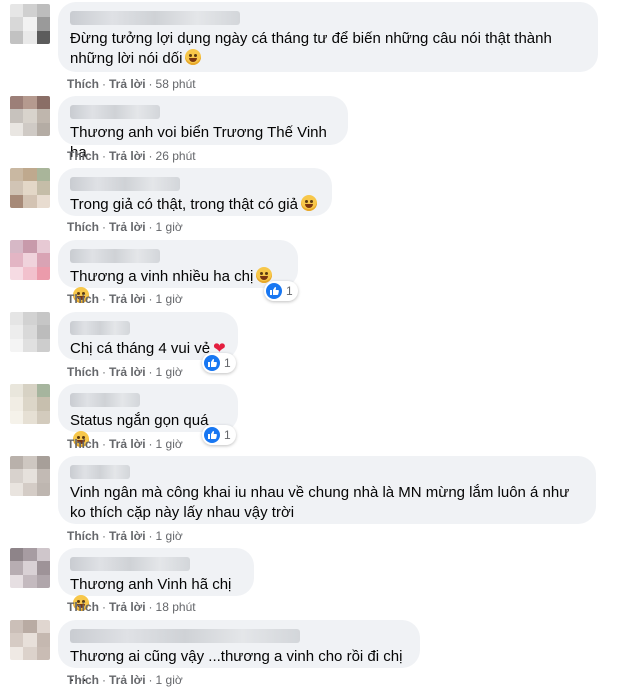 The height and width of the screenshot is (691, 638). I want to click on comment-time: 18 phút, so click(176, 607).